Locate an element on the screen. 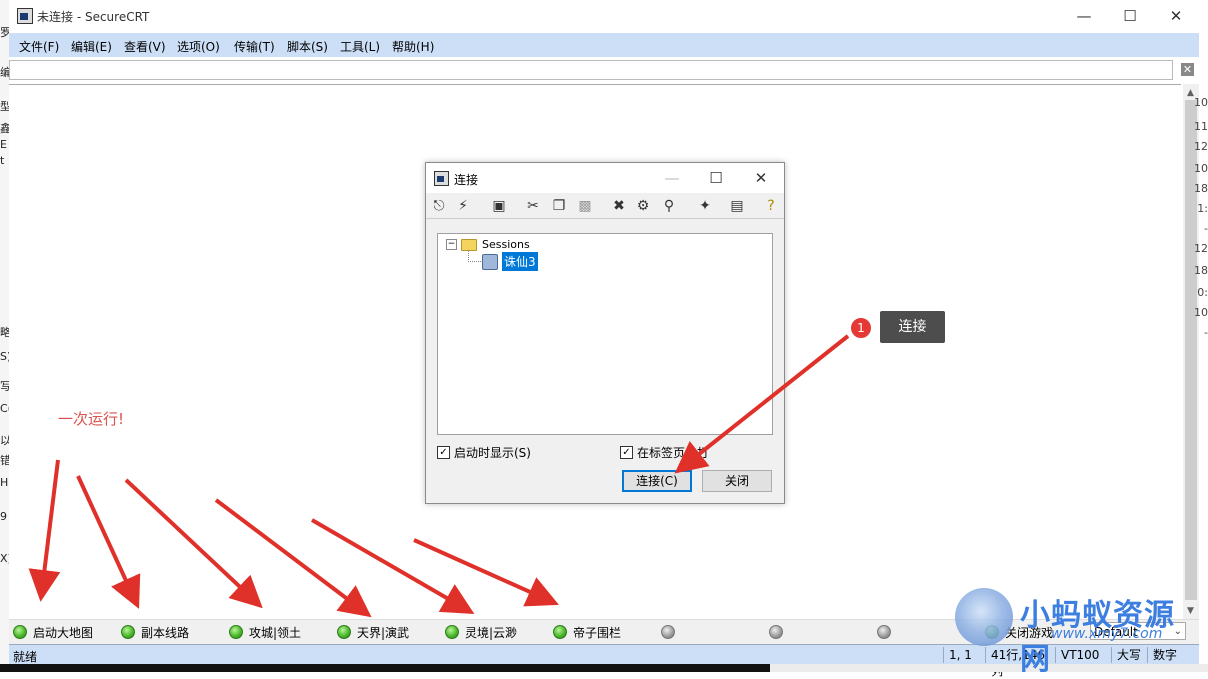 Image resolution: width=1208 pixels, height=679 pixels. scroll-up-icon: ▲ is located at coordinates (1190, 93).